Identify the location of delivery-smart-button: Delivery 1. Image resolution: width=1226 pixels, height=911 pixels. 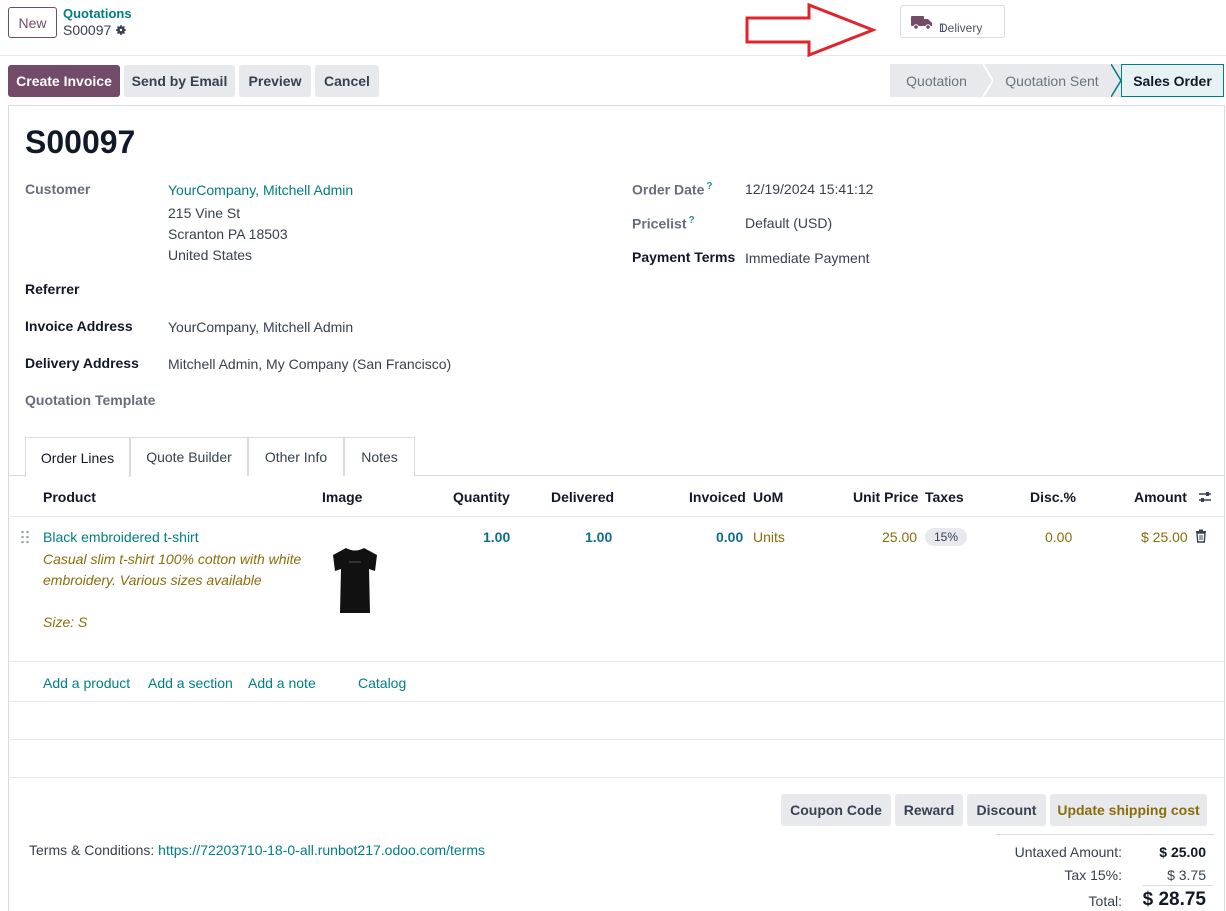
(952, 21).